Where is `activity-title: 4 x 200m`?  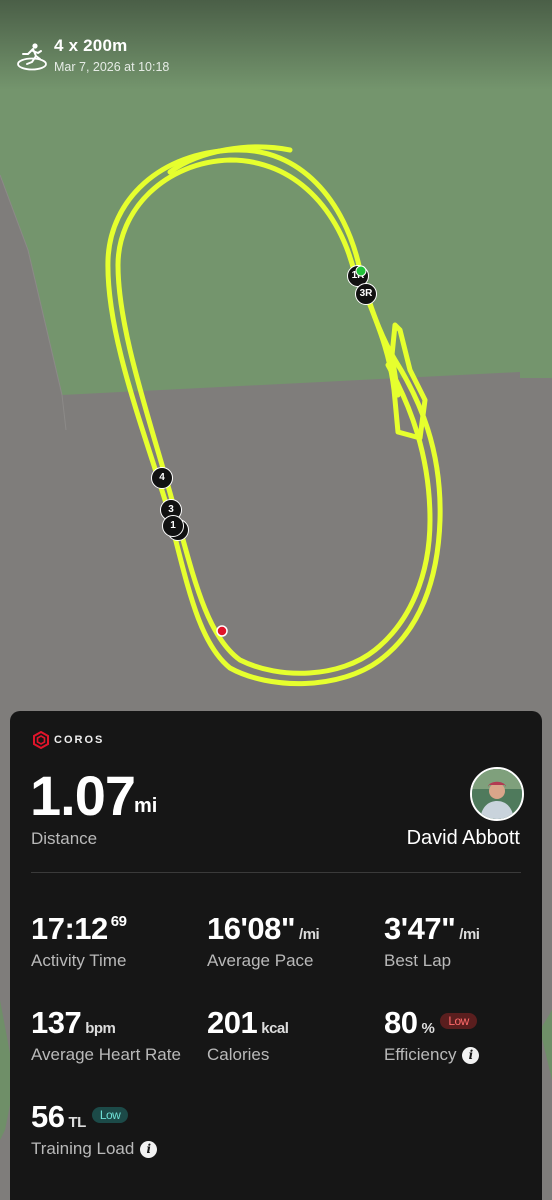
activity-title: 4 x 200m is located at coordinates (91, 45).